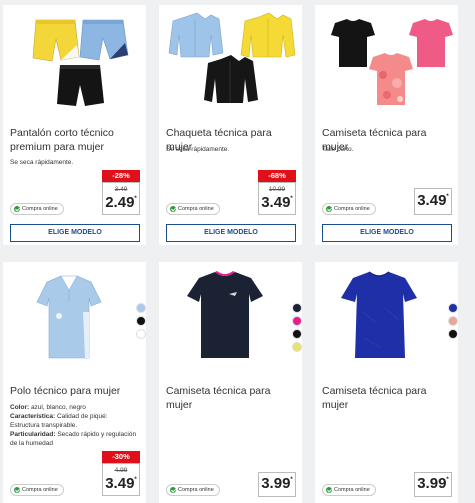  I want to click on price-box: 4.99 3.49*, so click(121, 479).